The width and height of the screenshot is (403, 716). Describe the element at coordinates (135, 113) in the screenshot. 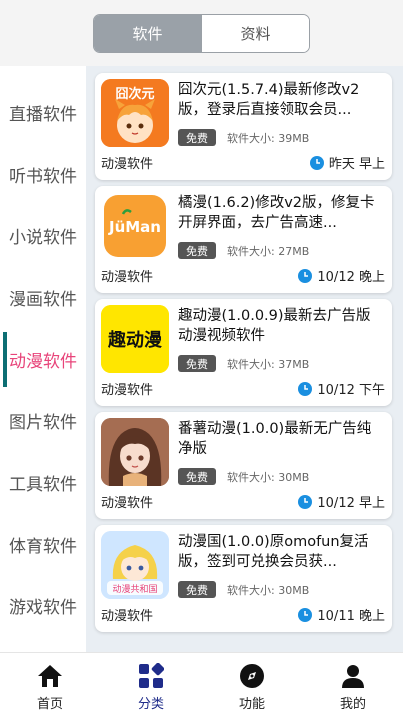

I see `jiongciyuan-app-icon: 囧次元` at that location.